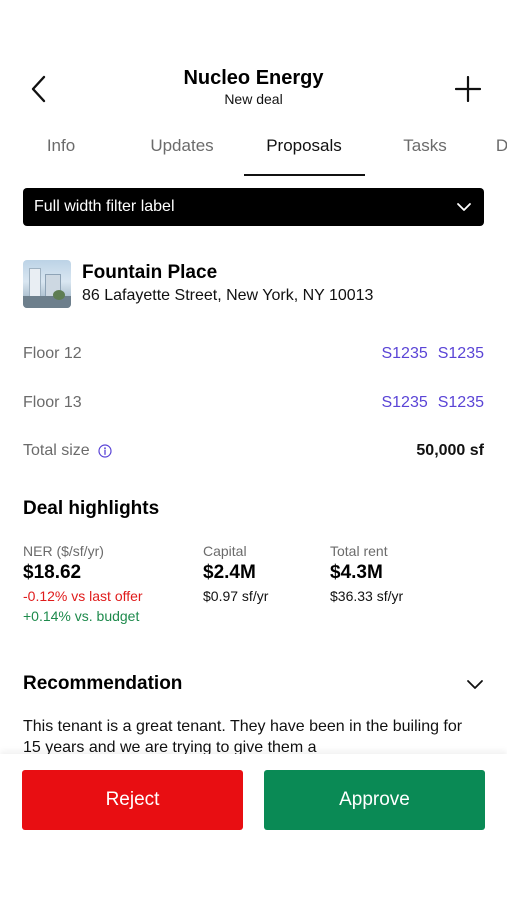  What do you see at coordinates (81, 616) in the screenshot?
I see `metric-change-vs-budget: +0.14% vs. budget` at bounding box center [81, 616].